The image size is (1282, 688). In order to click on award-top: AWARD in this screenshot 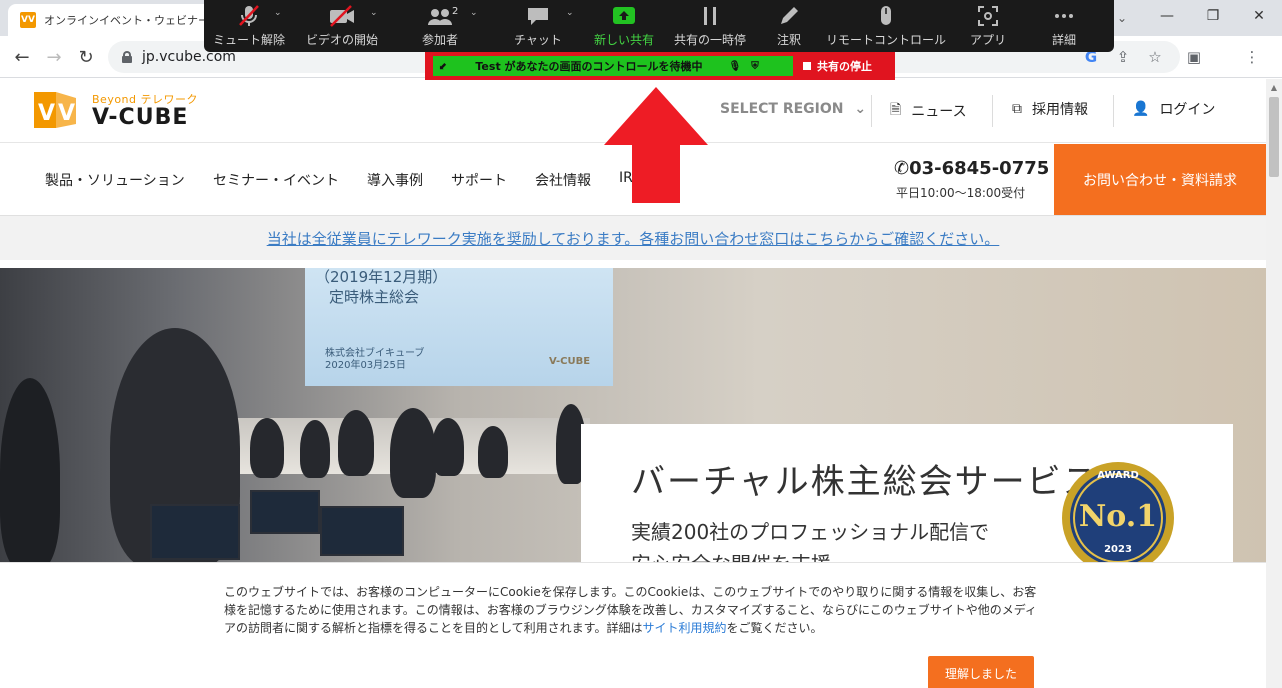, I will do `click(1118, 475)`.